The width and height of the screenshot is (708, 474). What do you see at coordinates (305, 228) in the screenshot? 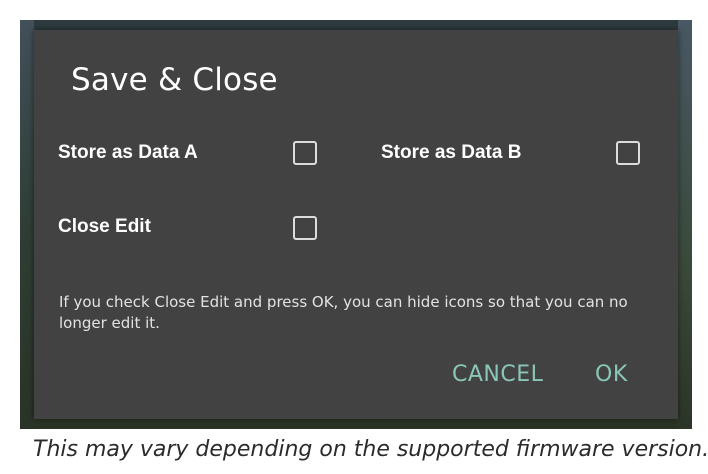
I see `close-edit-checkbox` at bounding box center [305, 228].